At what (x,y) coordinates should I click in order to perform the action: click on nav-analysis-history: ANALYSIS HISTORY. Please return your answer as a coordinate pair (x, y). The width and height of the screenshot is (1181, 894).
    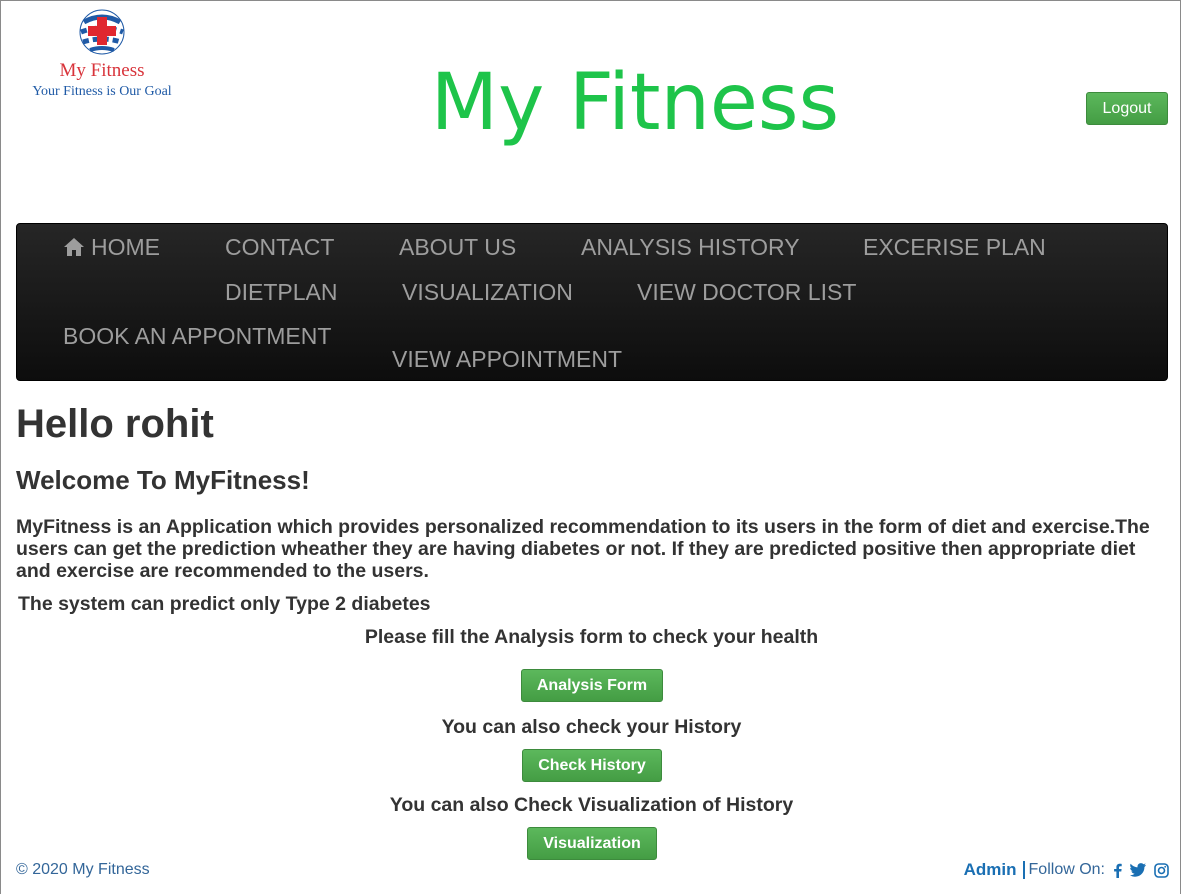
    Looking at the image, I should click on (690, 247).